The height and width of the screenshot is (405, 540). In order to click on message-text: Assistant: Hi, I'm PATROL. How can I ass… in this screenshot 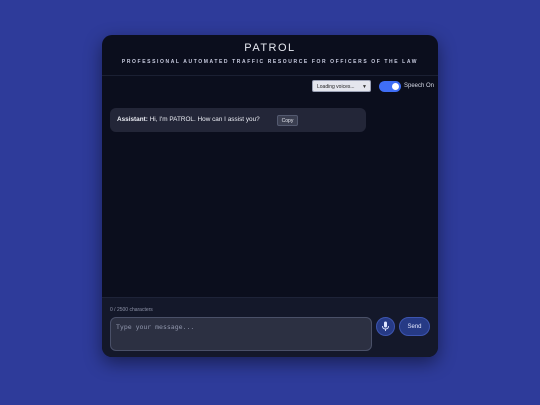, I will do `click(188, 119)`.